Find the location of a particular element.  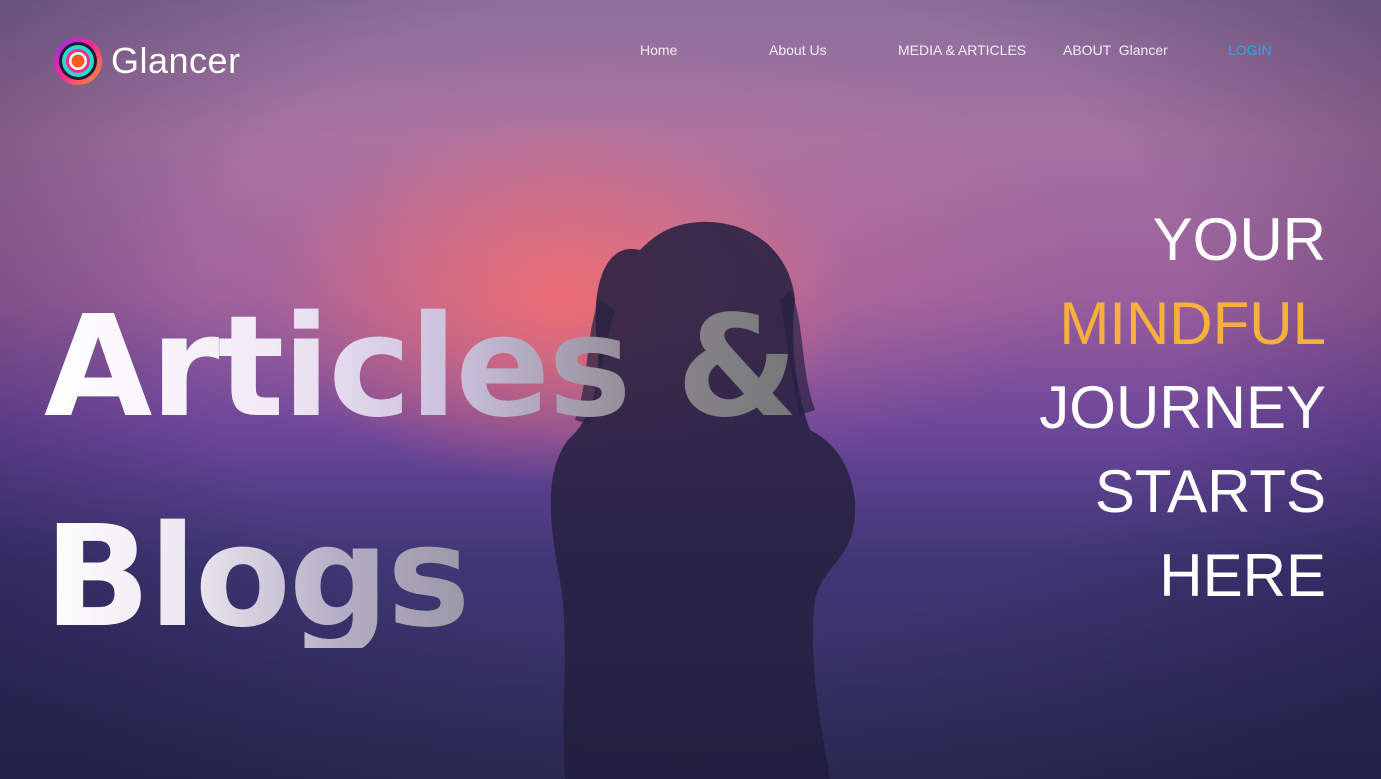

nav-home-link: Home is located at coordinates (658, 50).